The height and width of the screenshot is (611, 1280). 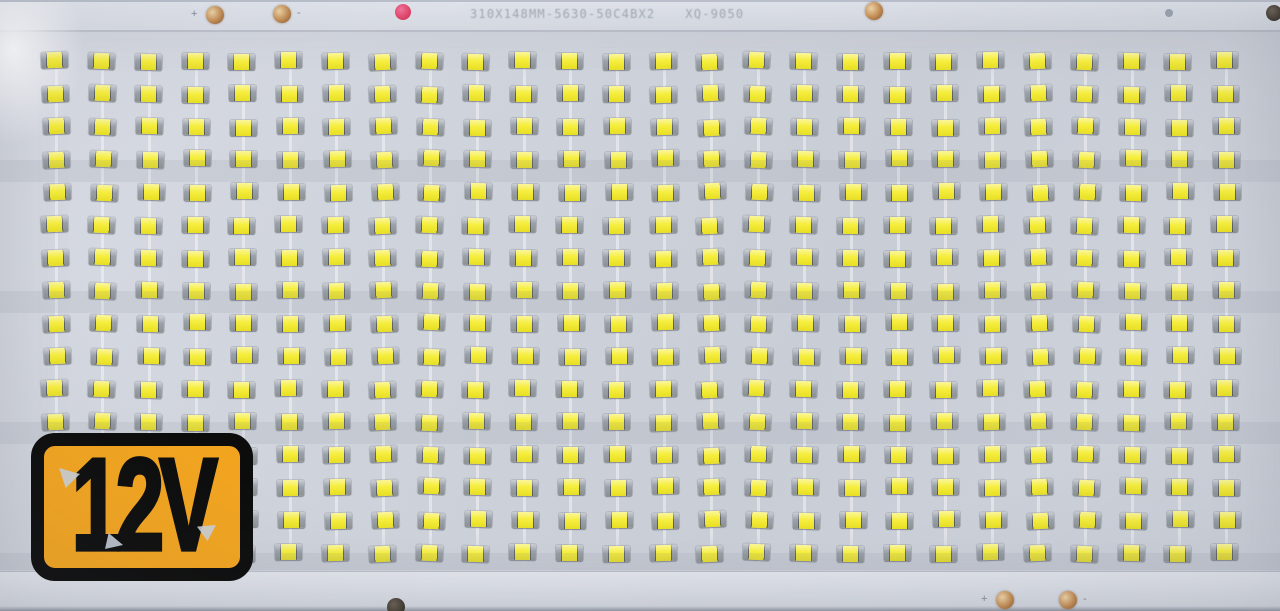 I want to click on pad-bottom-right-positive, so click(x=1005, y=600).